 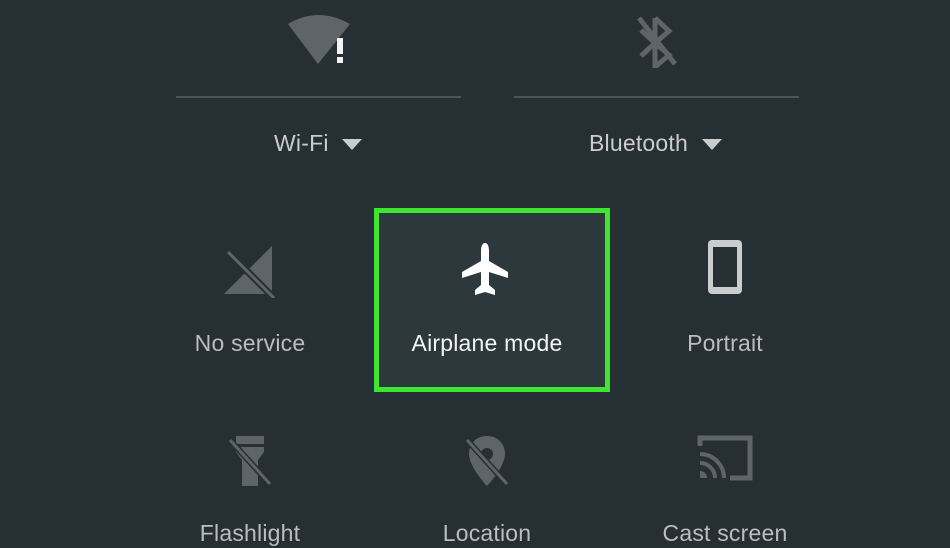 What do you see at coordinates (250, 461) in the screenshot?
I see `flashlight-off-icon` at bounding box center [250, 461].